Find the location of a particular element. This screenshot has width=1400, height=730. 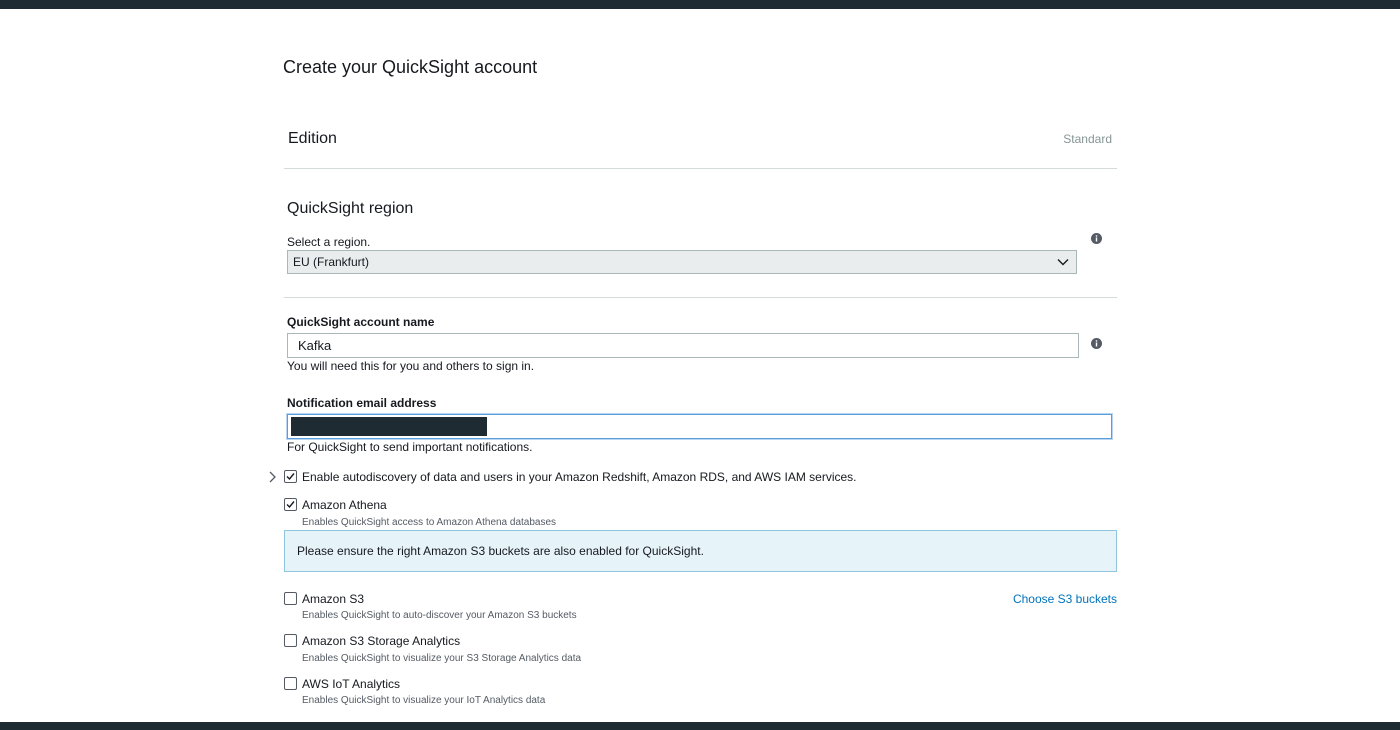

edition-label: Edition is located at coordinates (312, 138).